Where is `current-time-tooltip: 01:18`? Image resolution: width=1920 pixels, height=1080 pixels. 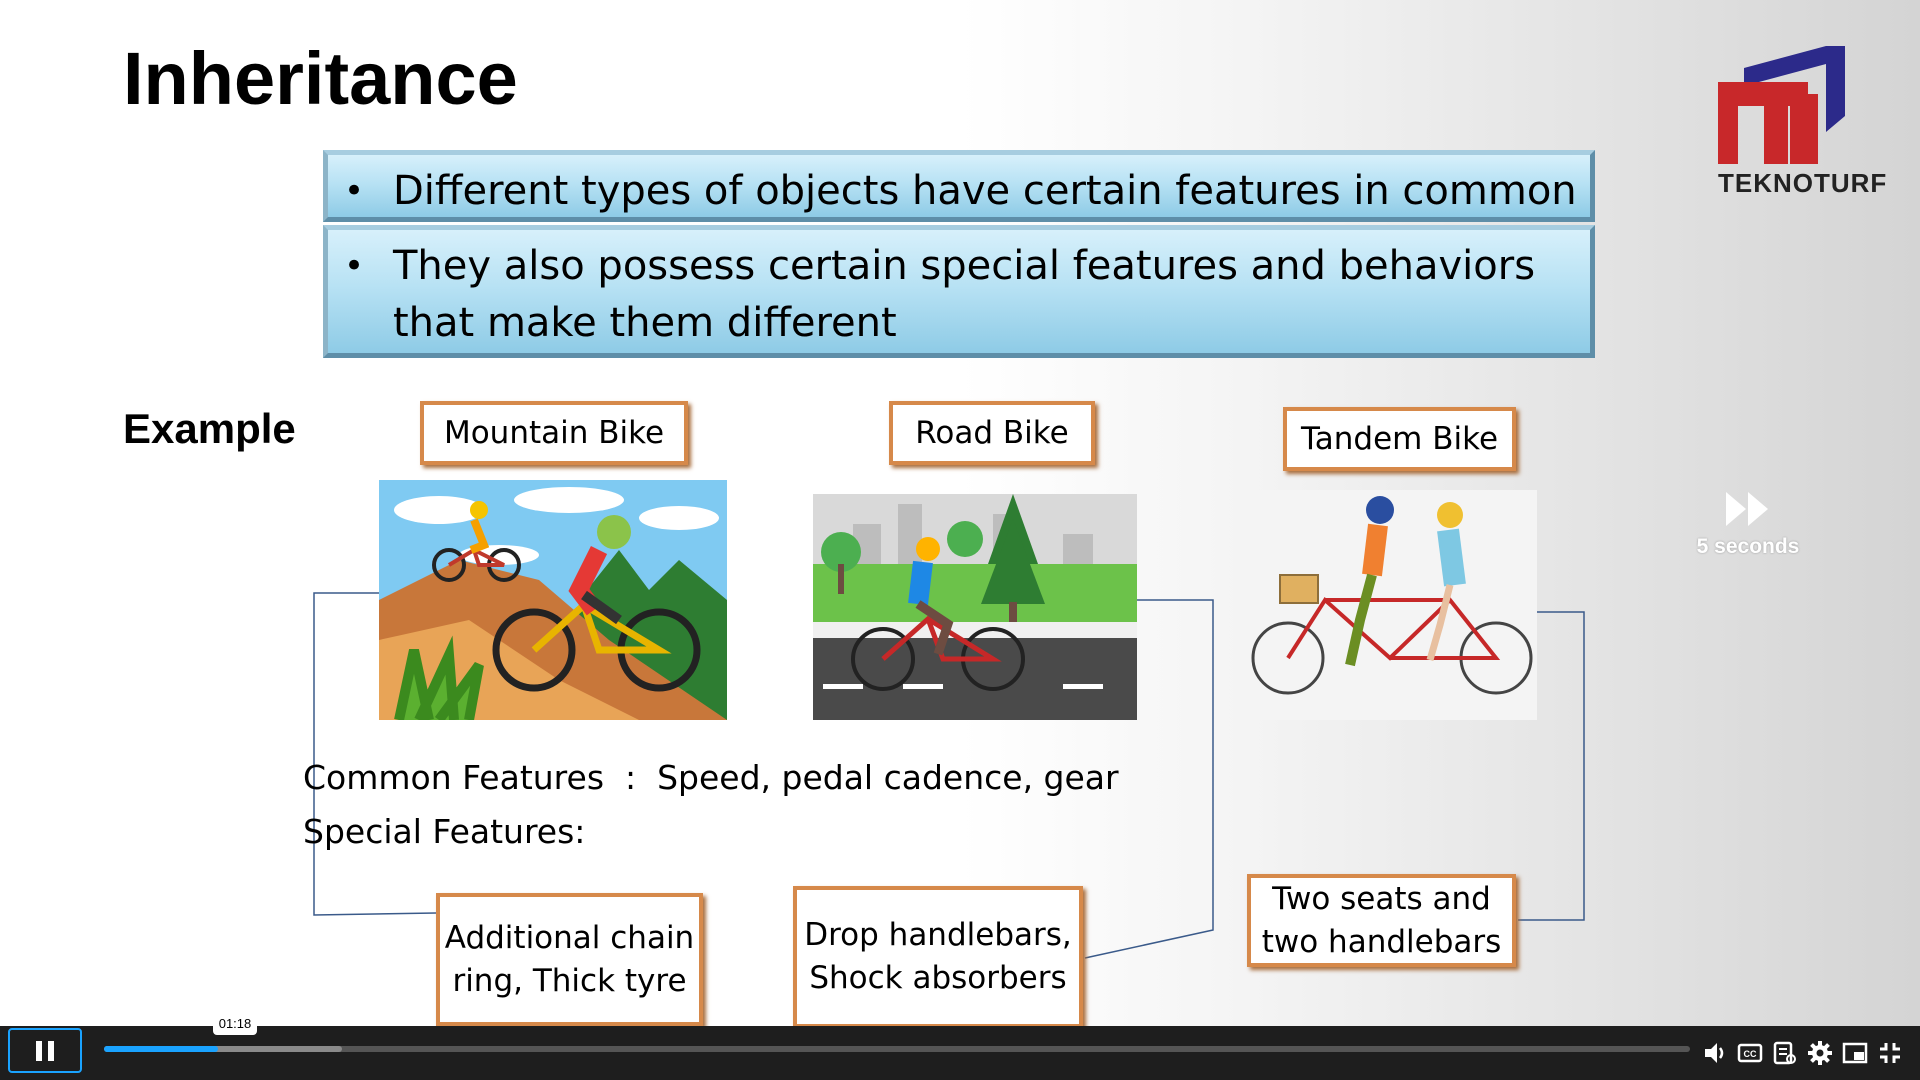
current-time-tooltip: 01:18 is located at coordinates (235, 1024).